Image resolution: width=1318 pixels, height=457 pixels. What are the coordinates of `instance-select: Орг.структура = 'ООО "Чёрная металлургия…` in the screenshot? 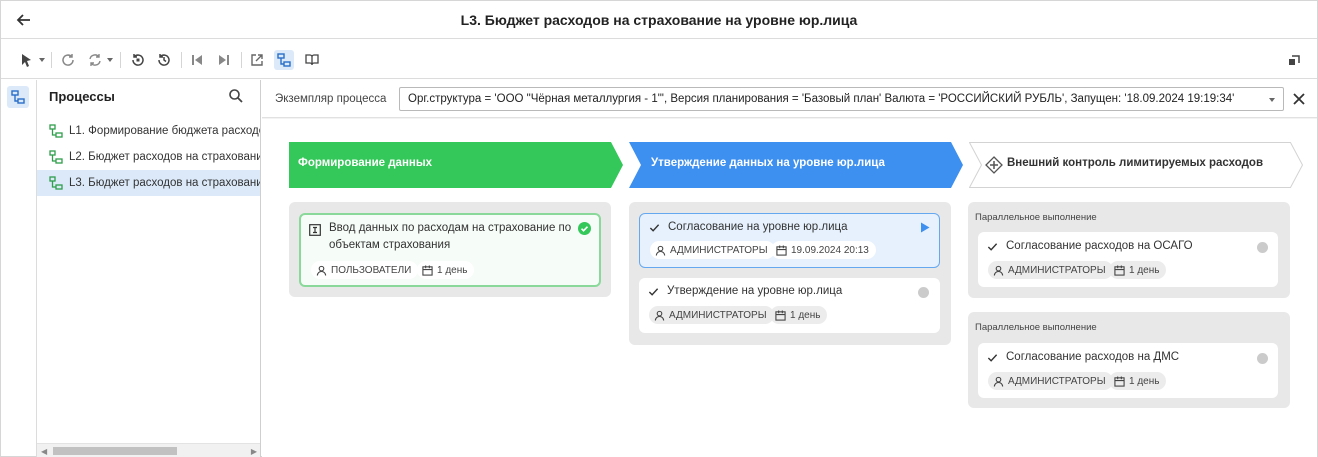 It's located at (841, 99).